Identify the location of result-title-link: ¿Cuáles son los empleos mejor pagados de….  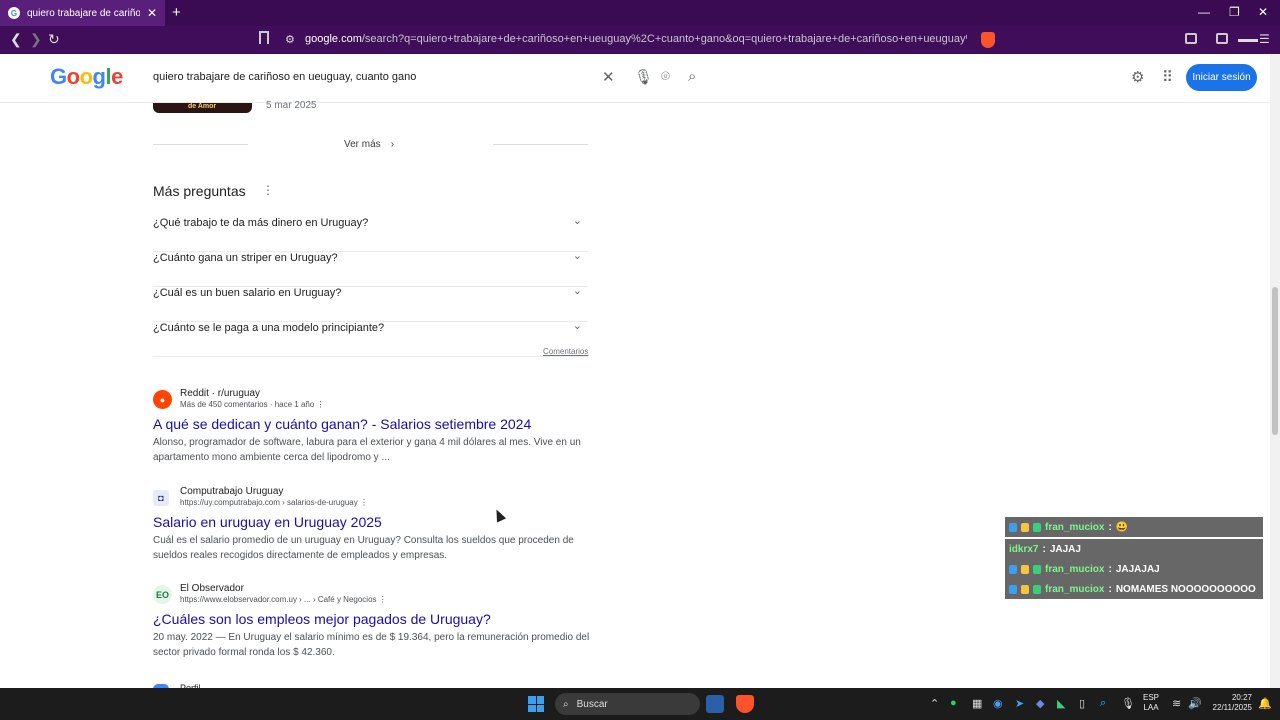
(322, 619).